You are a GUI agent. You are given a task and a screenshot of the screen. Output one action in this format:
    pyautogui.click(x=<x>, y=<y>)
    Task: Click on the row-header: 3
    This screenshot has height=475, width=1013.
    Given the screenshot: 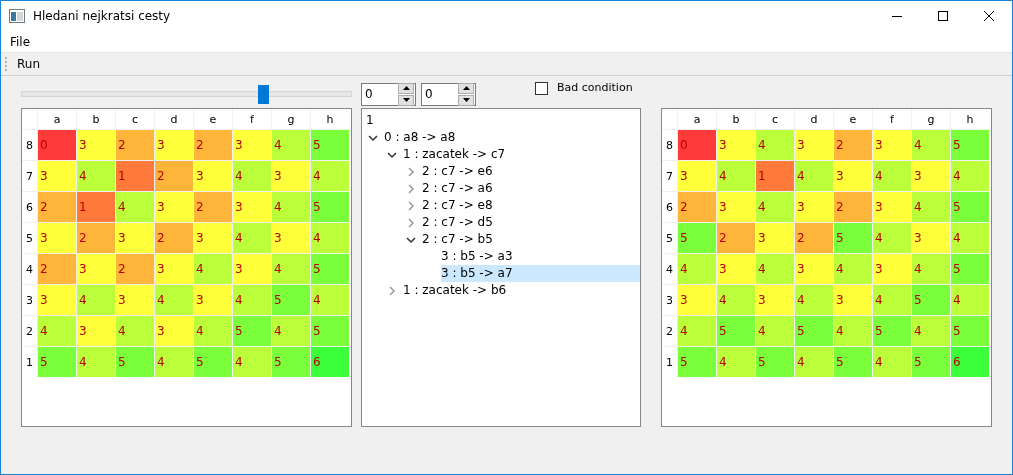 What is the action you would take?
    pyautogui.click(x=669, y=300)
    